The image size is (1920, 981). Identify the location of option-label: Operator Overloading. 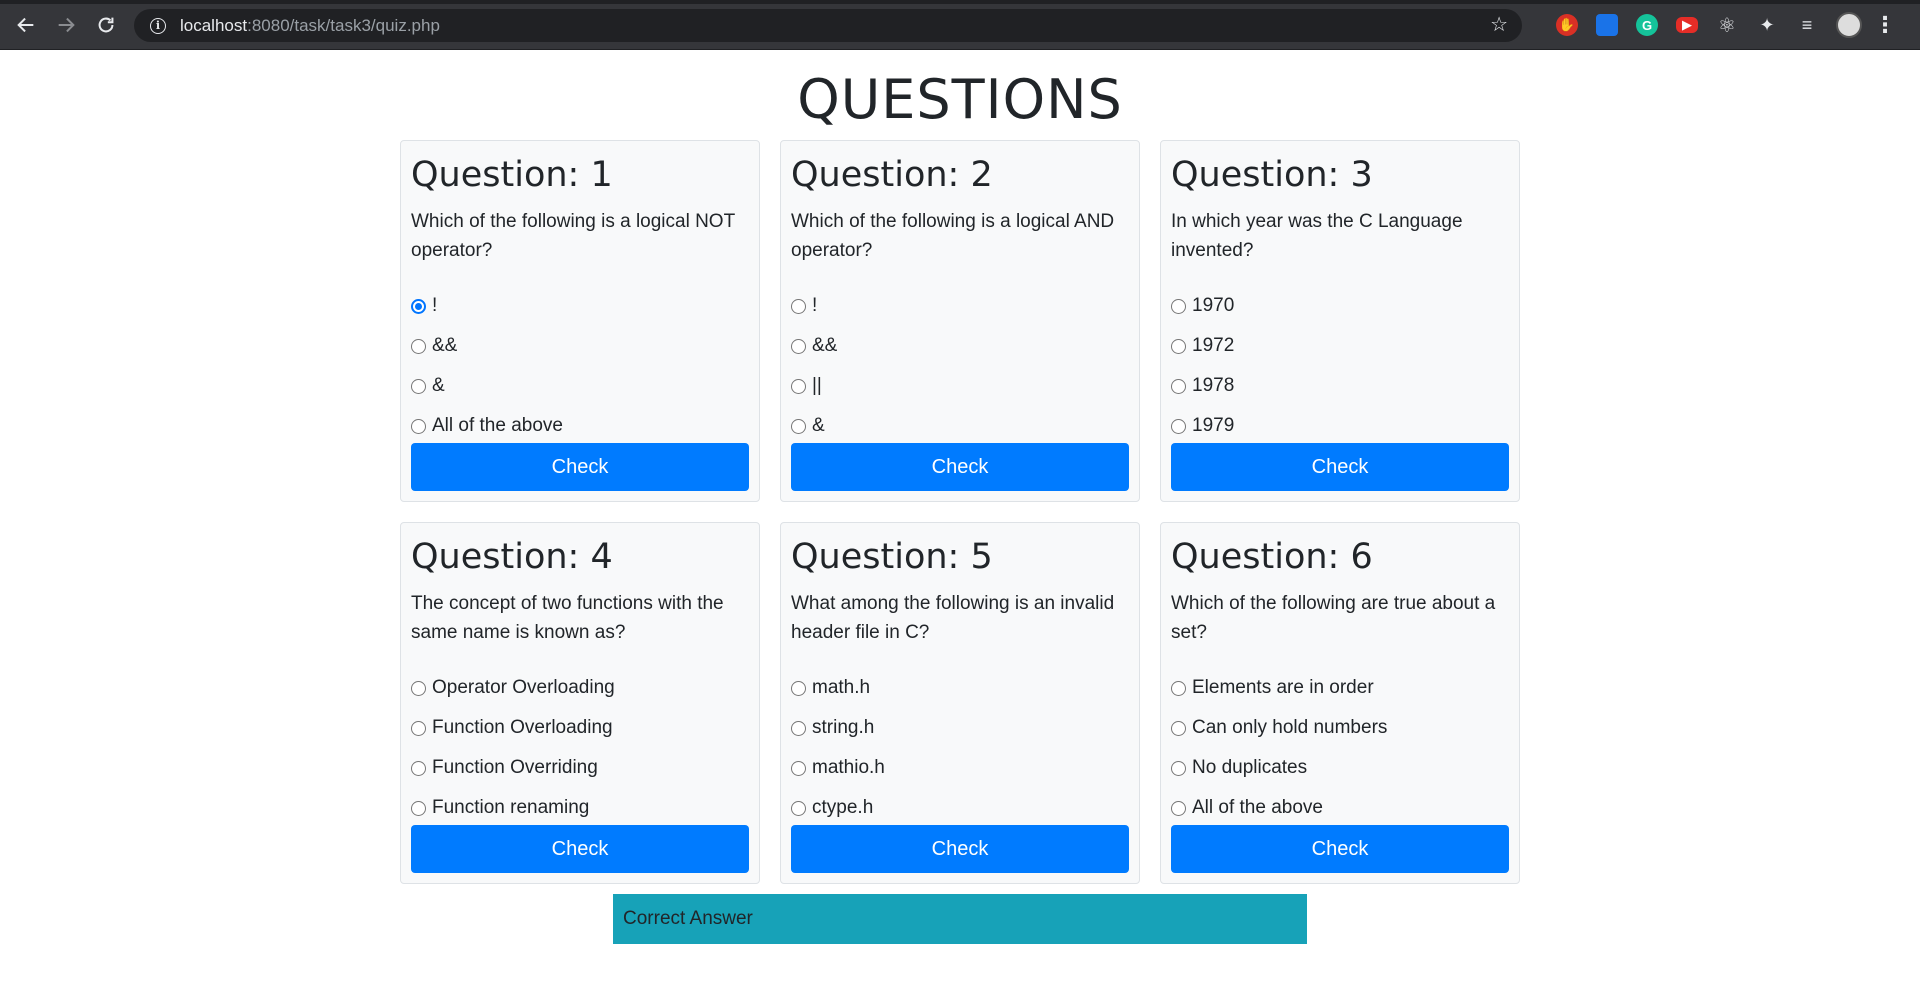
(523, 687).